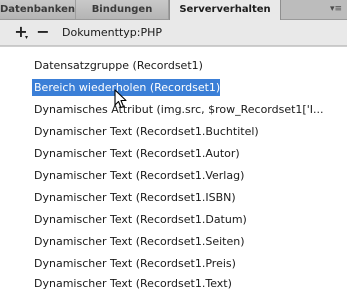  I want to click on tab-serververhalten: Serververhalten, so click(225, 10).